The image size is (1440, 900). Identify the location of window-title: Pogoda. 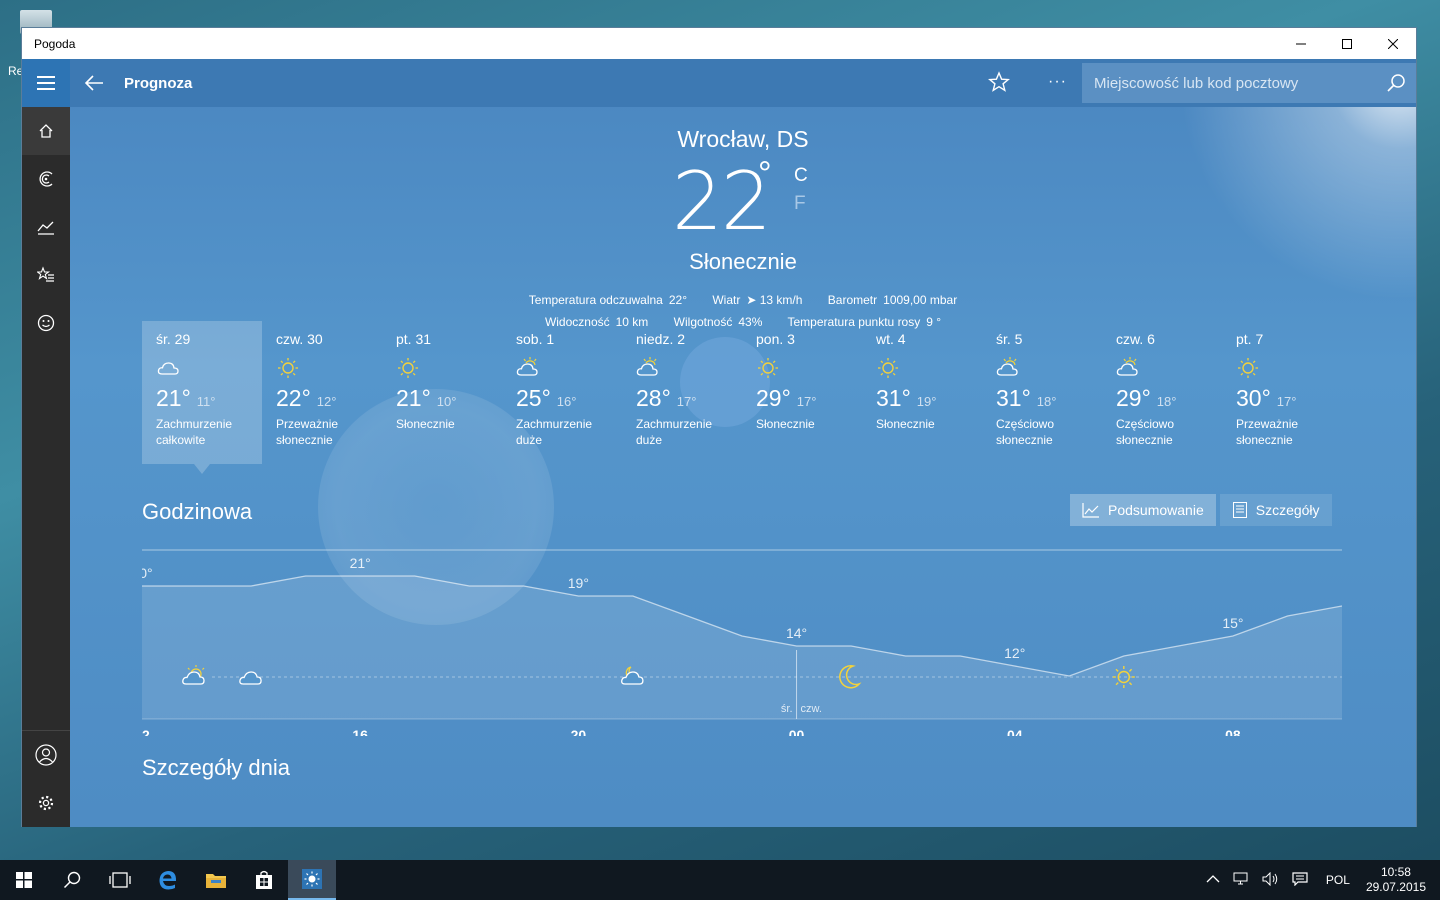
(55, 43).